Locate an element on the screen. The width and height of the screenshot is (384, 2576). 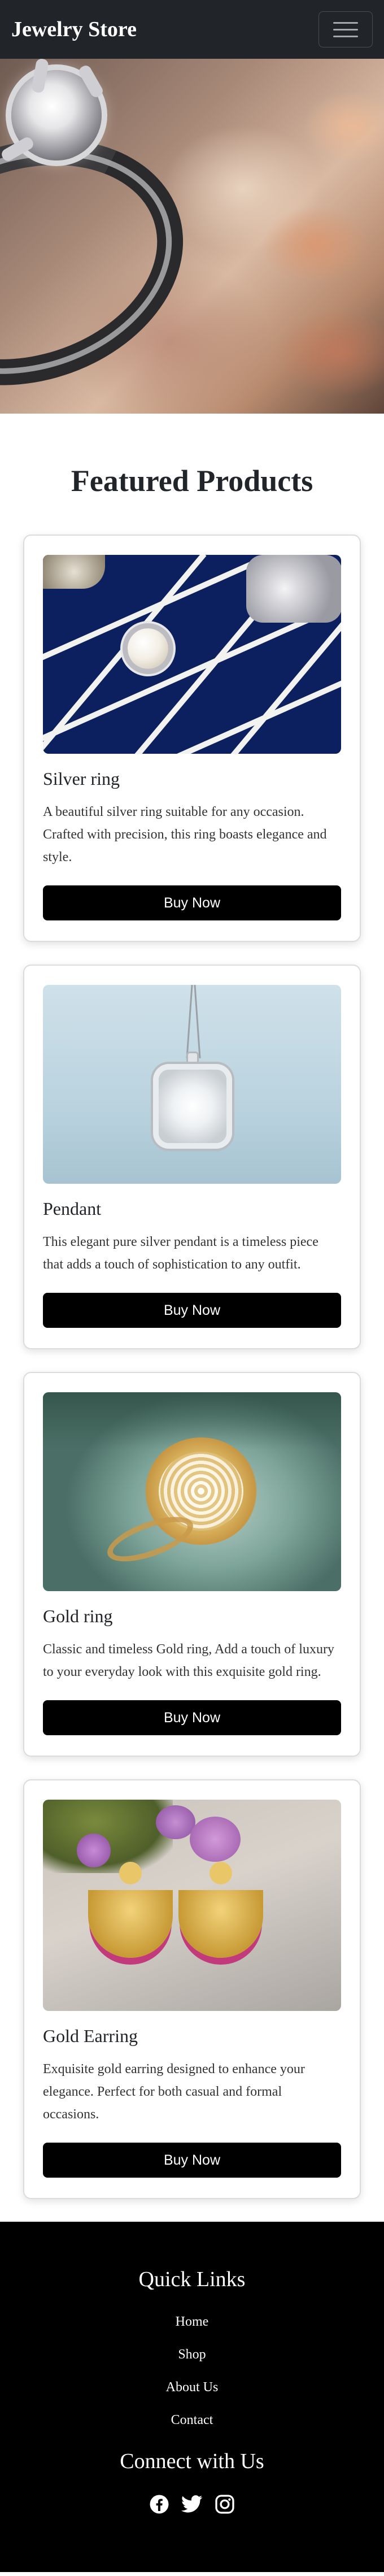
product-title: Gold ring is located at coordinates (78, 1616).